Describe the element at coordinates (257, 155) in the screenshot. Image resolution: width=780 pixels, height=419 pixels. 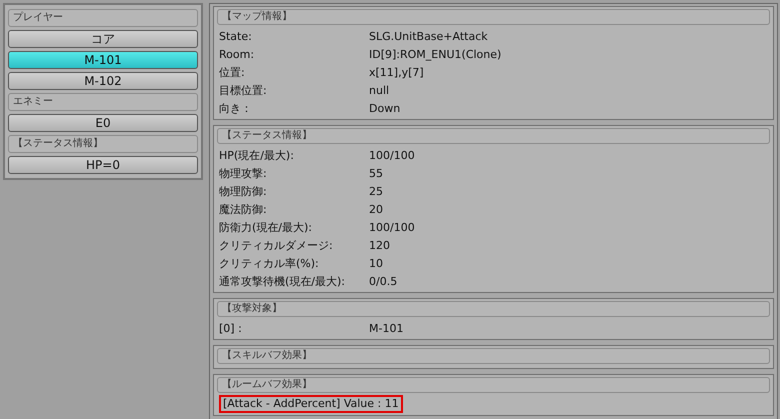
I see `field-label: HP(現在/最大):` at that location.